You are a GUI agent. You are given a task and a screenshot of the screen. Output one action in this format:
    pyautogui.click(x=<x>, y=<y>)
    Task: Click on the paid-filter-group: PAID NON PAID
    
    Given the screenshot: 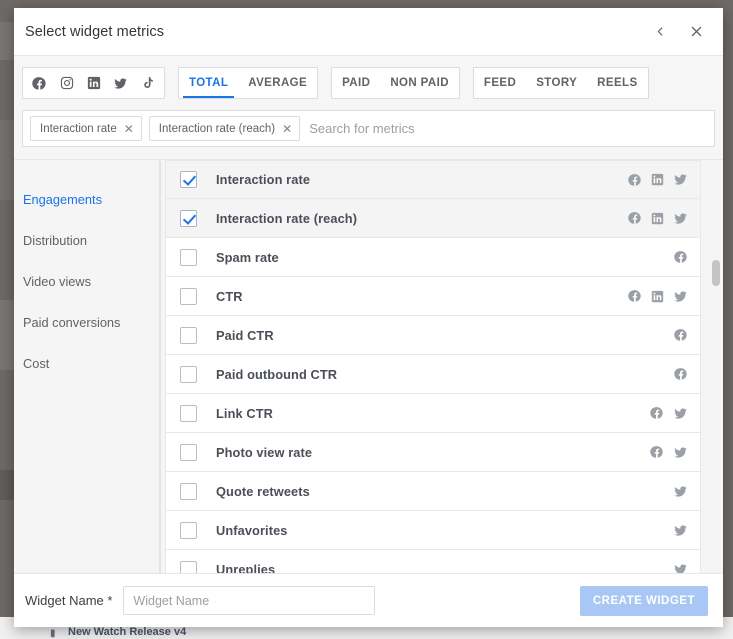 What is the action you would take?
    pyautogui.click(x=395, y=83)
    